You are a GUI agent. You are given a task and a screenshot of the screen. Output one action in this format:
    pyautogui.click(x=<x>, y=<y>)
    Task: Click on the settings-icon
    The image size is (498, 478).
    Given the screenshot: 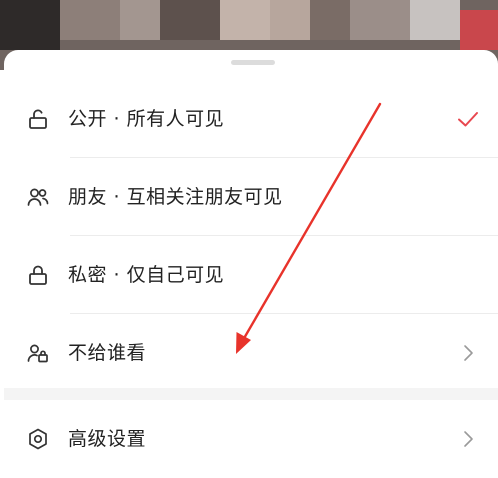 What is the action you would take?
    pyautogui.click(x=38, y=439)
    